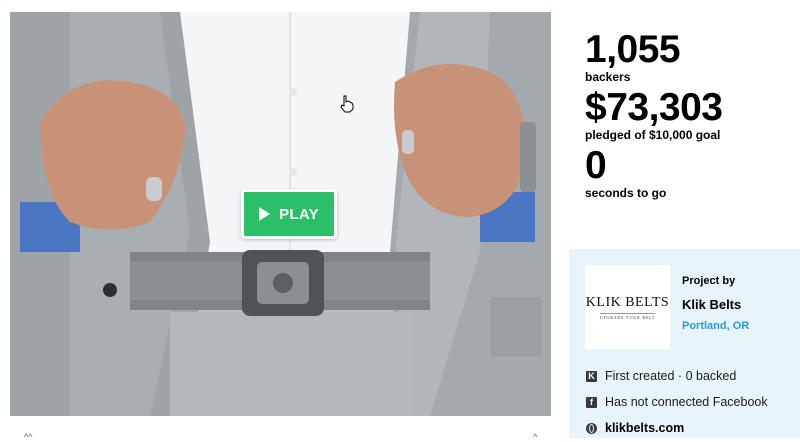  I want to click on video-scroll-mark-right: ^, so click(535, 437).